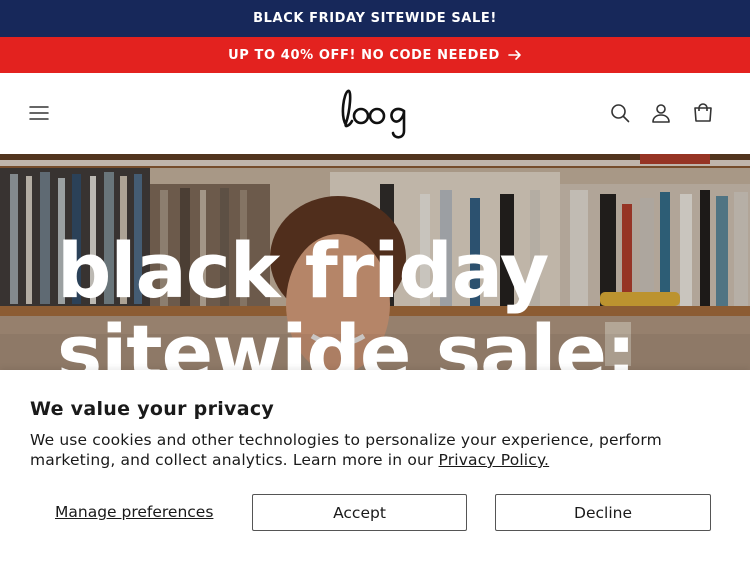 Image resolution: width=750 pixels, height=563 pixels. I want to click on loog-logo, so click(376, 113).